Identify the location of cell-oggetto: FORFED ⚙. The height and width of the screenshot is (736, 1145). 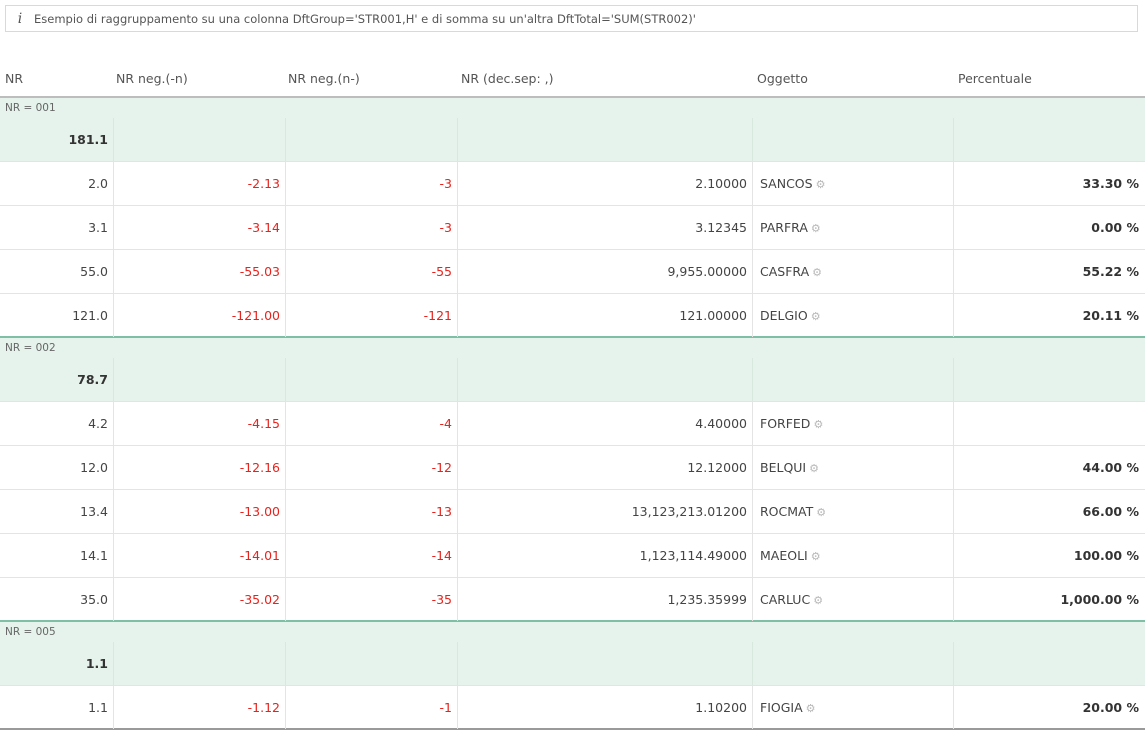
(852, 423).